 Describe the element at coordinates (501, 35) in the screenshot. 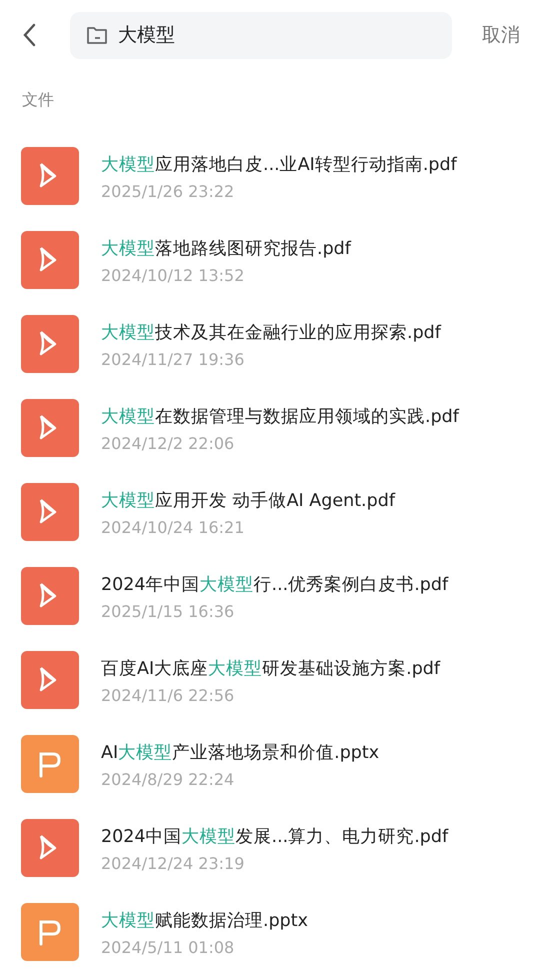

I see `cancel-button: 取消` at that location.